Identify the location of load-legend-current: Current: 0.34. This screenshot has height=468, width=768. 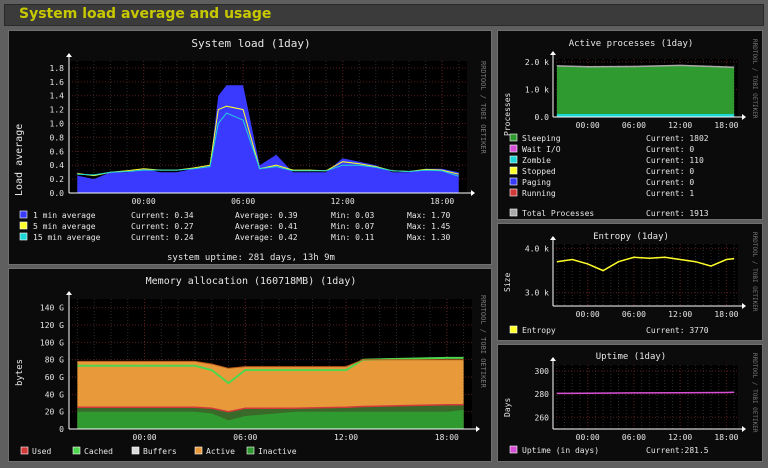
(162, 215).